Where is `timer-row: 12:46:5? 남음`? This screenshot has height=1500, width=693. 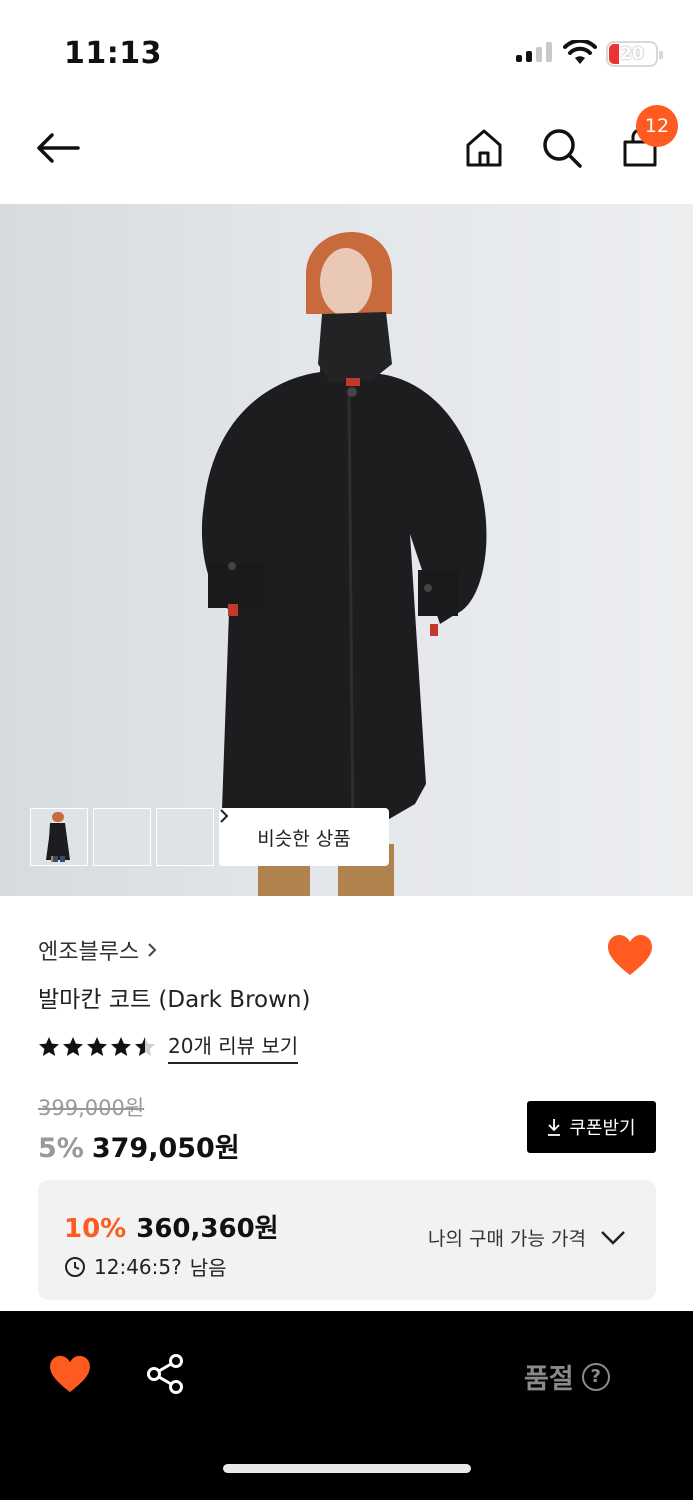 timer-row: 12:46:5? 남음 is located at coordinates (145, 1266).